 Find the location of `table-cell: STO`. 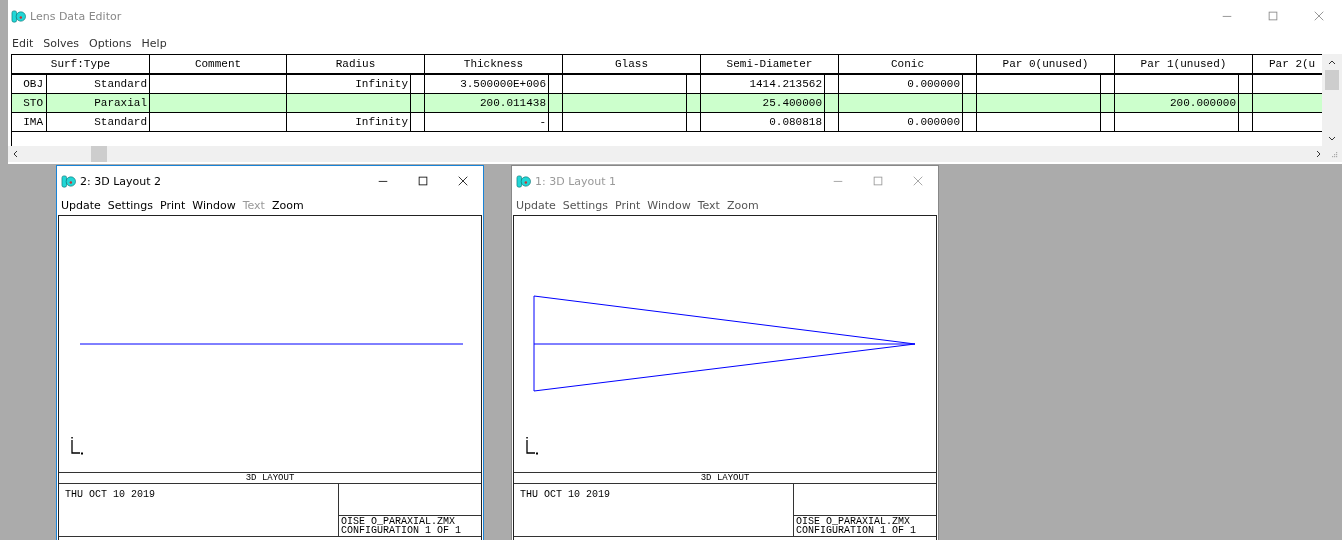

table-cell: STO is located at coordinates (29, 102).